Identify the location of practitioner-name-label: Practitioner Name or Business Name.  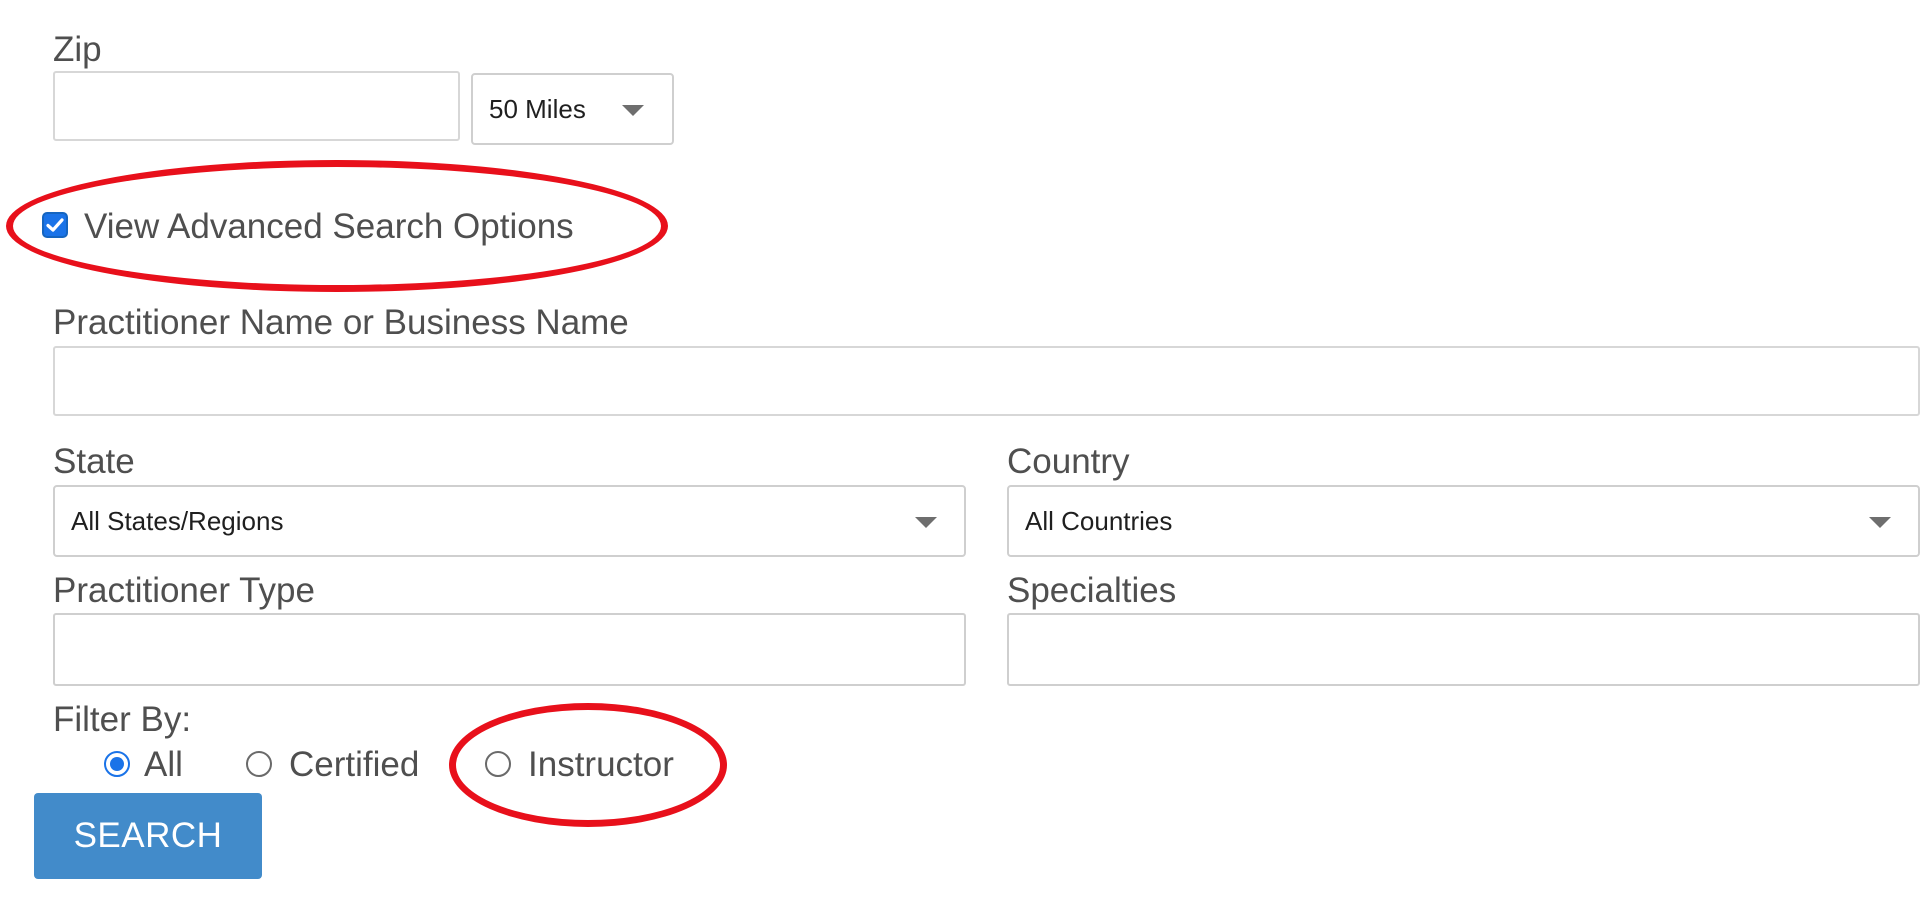
(341, 322).